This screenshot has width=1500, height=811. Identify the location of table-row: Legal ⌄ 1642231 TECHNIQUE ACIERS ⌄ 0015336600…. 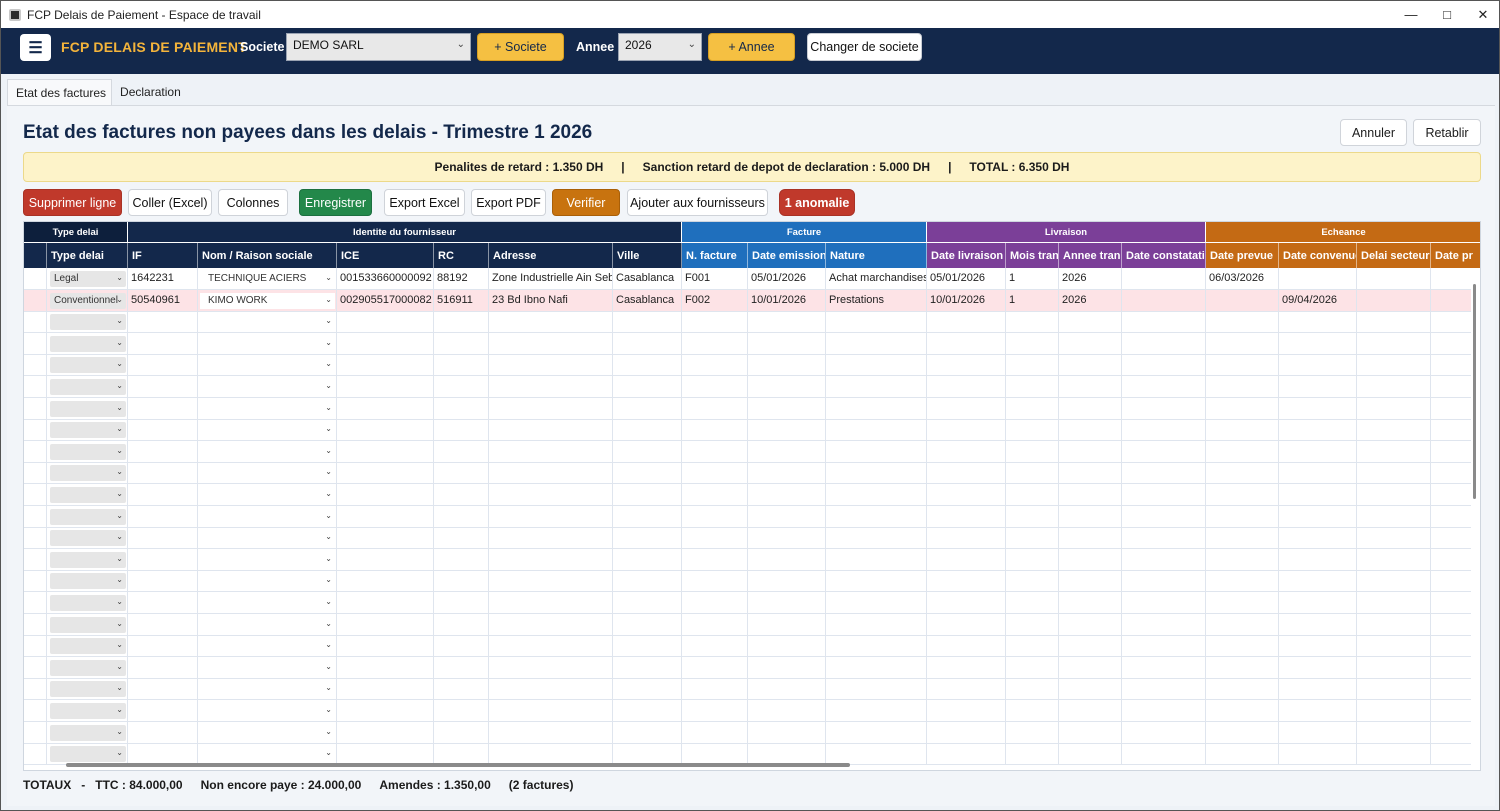
(747, 279).